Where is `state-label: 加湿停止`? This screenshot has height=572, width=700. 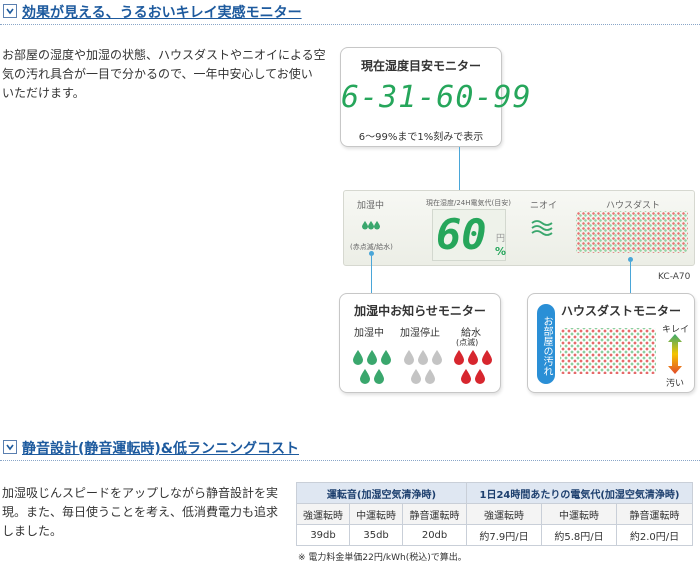 state-label: 加湿停止 is located at coordinates (420, 333).